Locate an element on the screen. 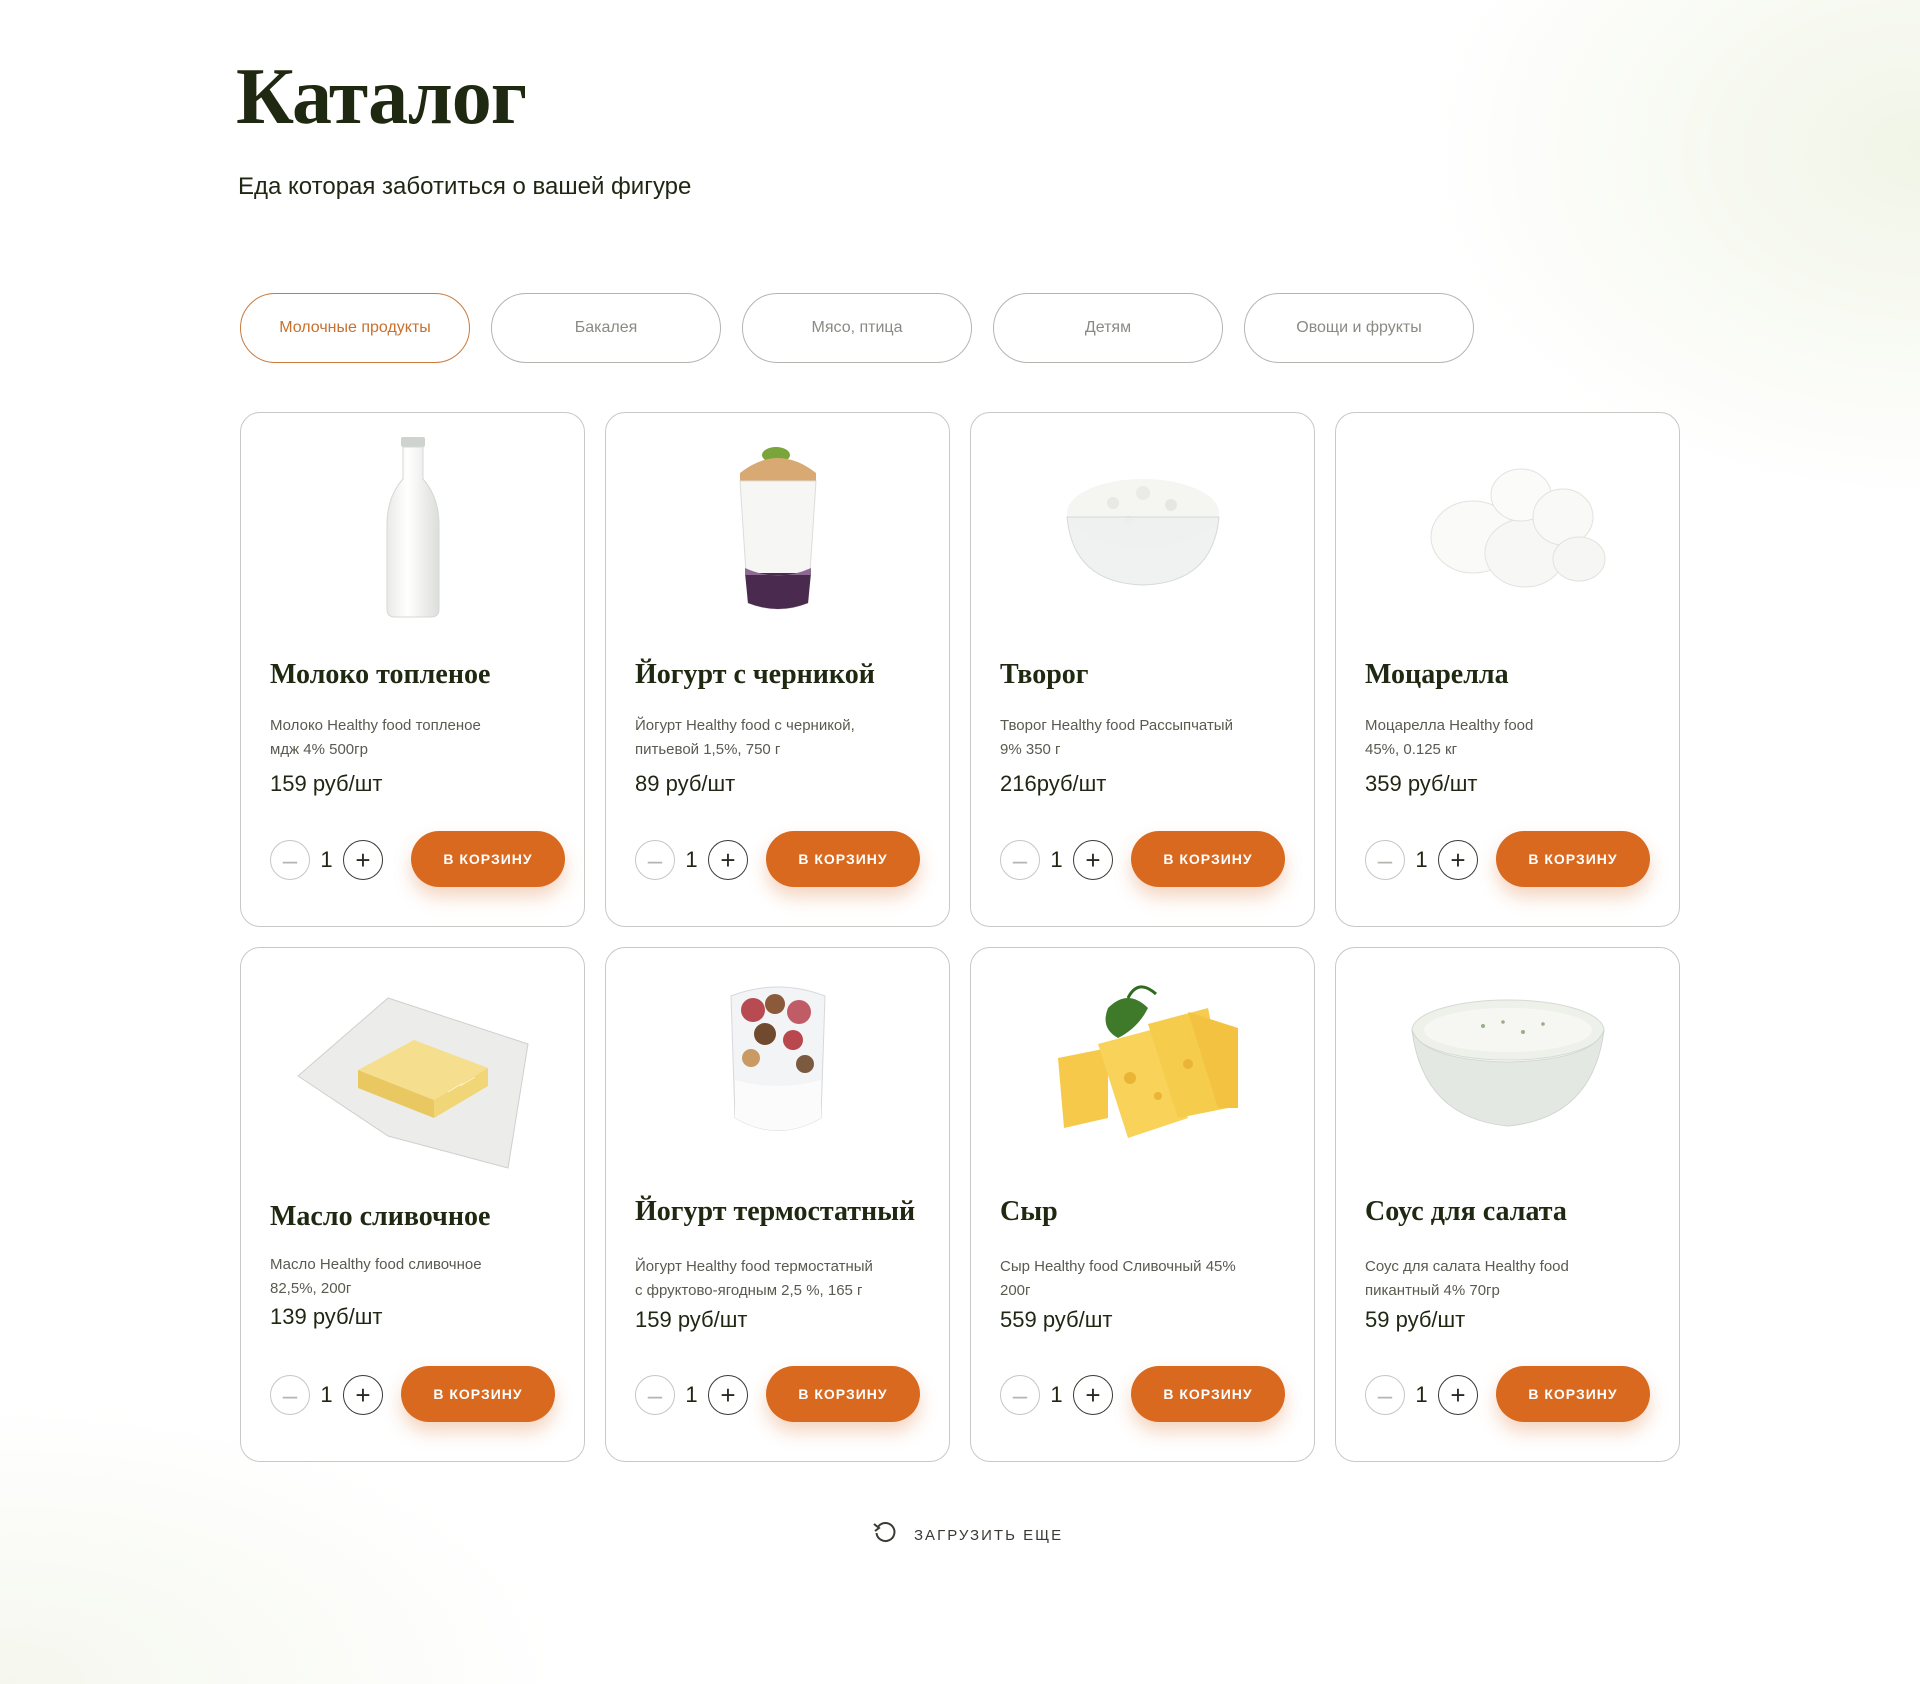  product-description: Моцарелла Healthy food 45%, 0.125 кг is located at coordinates (1449, 737).